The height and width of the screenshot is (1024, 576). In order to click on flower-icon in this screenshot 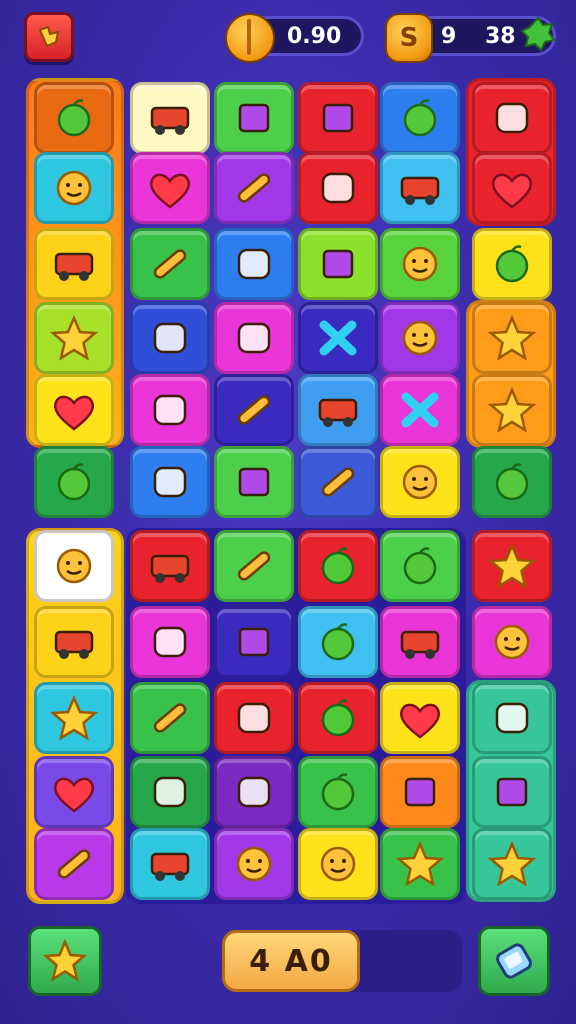, I will do `click(512, 482)`.